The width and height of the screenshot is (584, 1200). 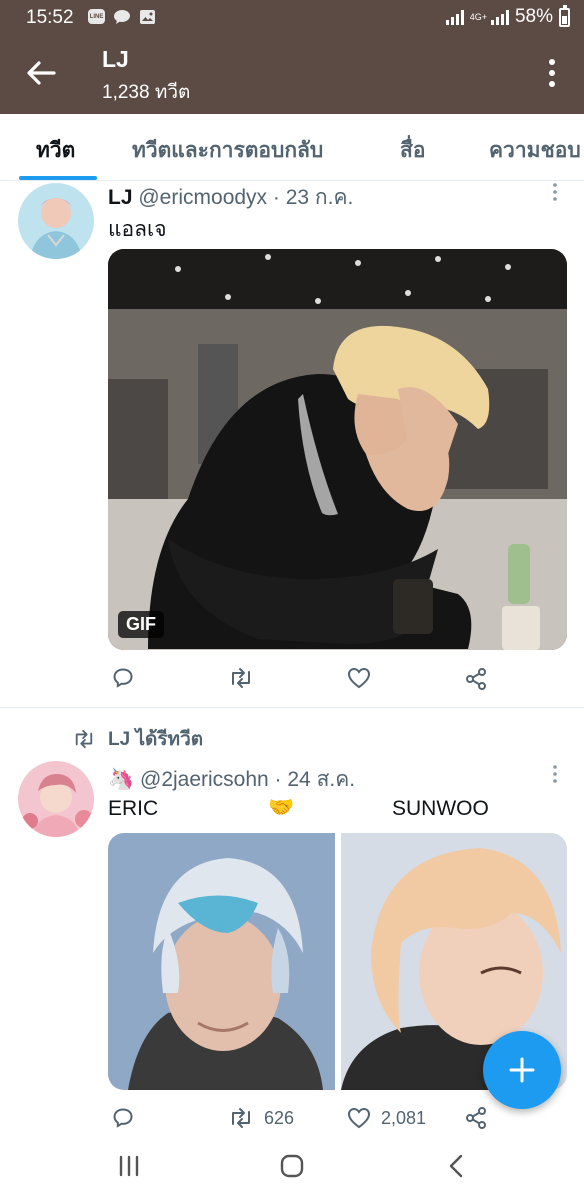 I want to click on retweet-indicator-icon, so click(x=84, y=739).